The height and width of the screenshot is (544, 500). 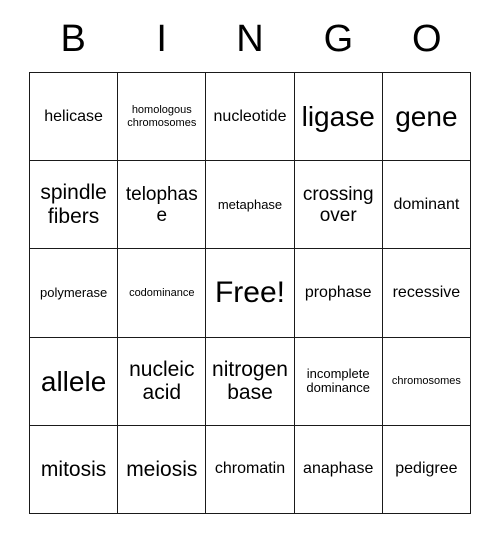 I want to click on bingo-cell: nucleotide, so click(x=250, y=117).